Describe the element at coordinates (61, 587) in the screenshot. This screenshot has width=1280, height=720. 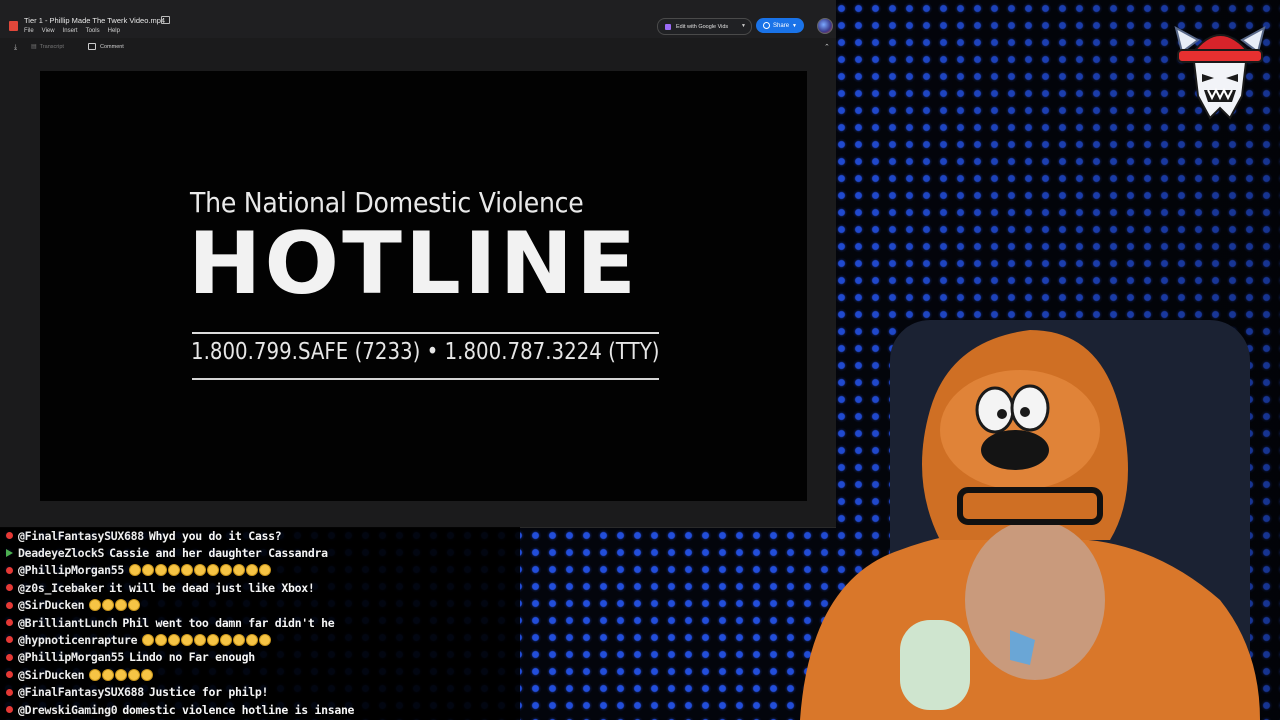
I see `chat-username: @z0s_Icebaker` at that location.